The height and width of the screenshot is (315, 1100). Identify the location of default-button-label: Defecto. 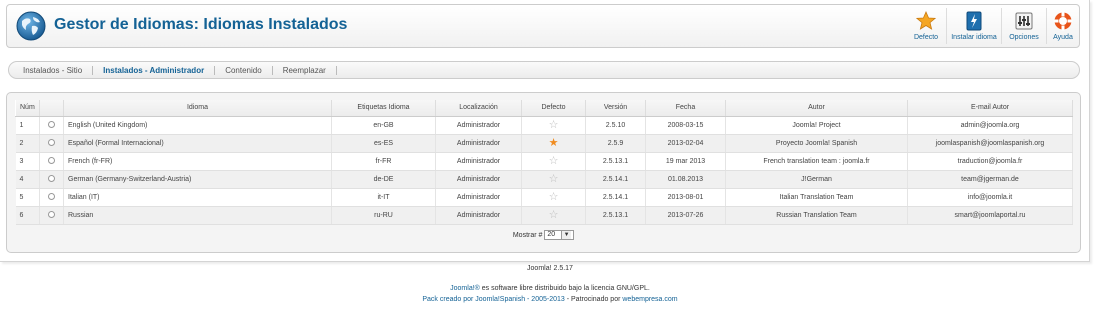
(926, 37).